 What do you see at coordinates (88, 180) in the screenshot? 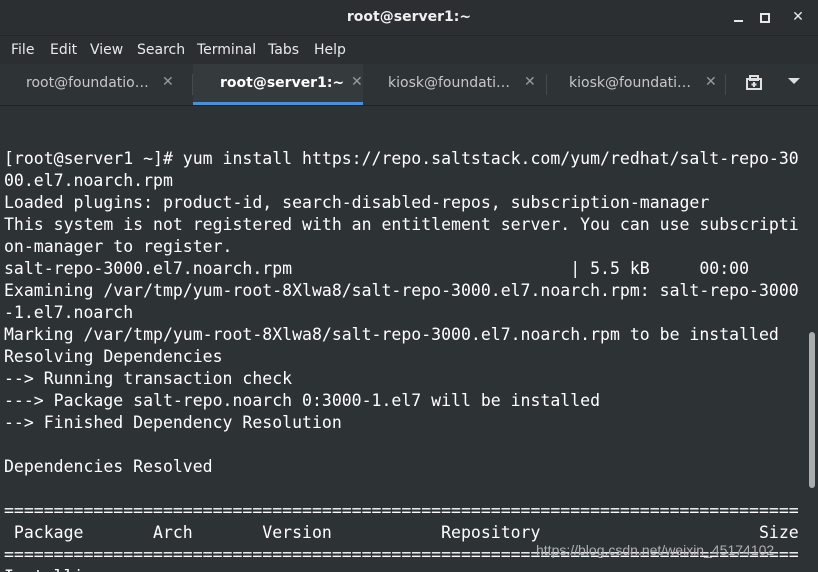
I see `terminal-line: 00.el7.noarch.rpm` at bounding box center [88, 180].